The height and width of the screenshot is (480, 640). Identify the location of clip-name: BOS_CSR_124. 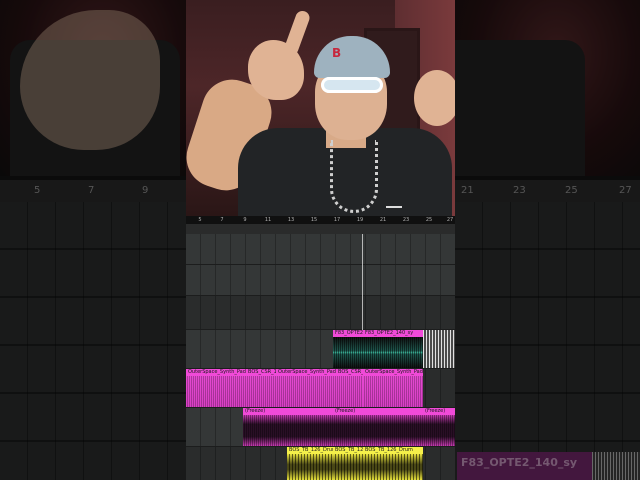
(261, 372).